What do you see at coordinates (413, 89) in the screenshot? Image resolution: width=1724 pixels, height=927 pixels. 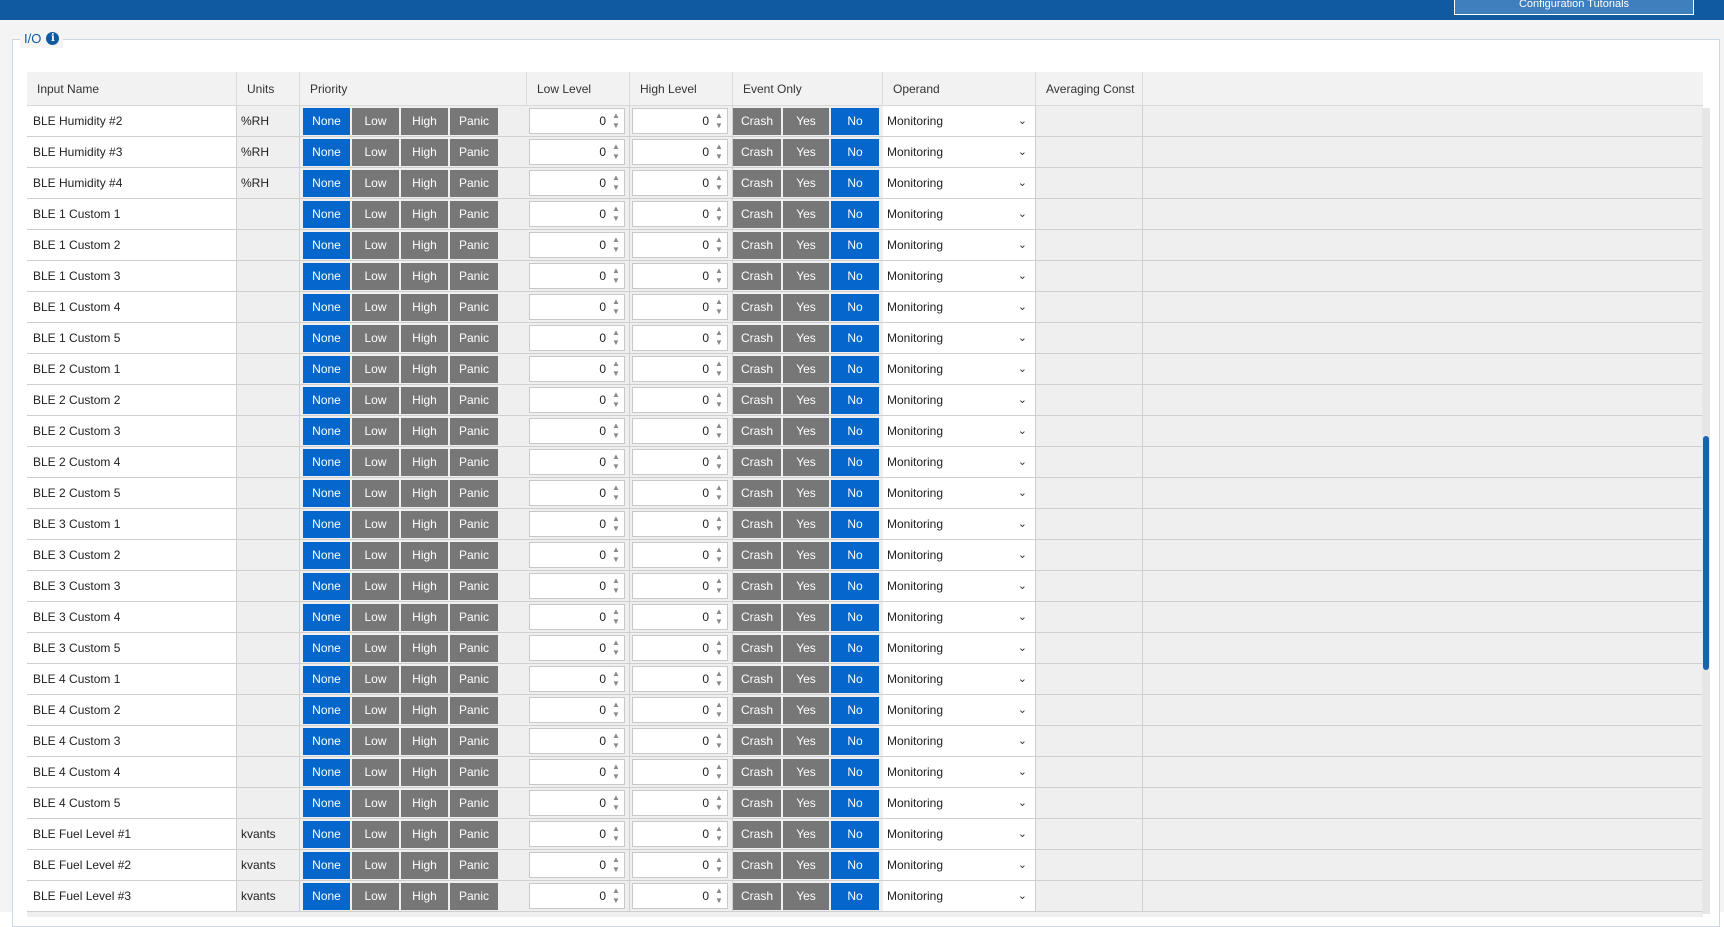 I see `header-priority: Priority` at bounding box center [413, 89].